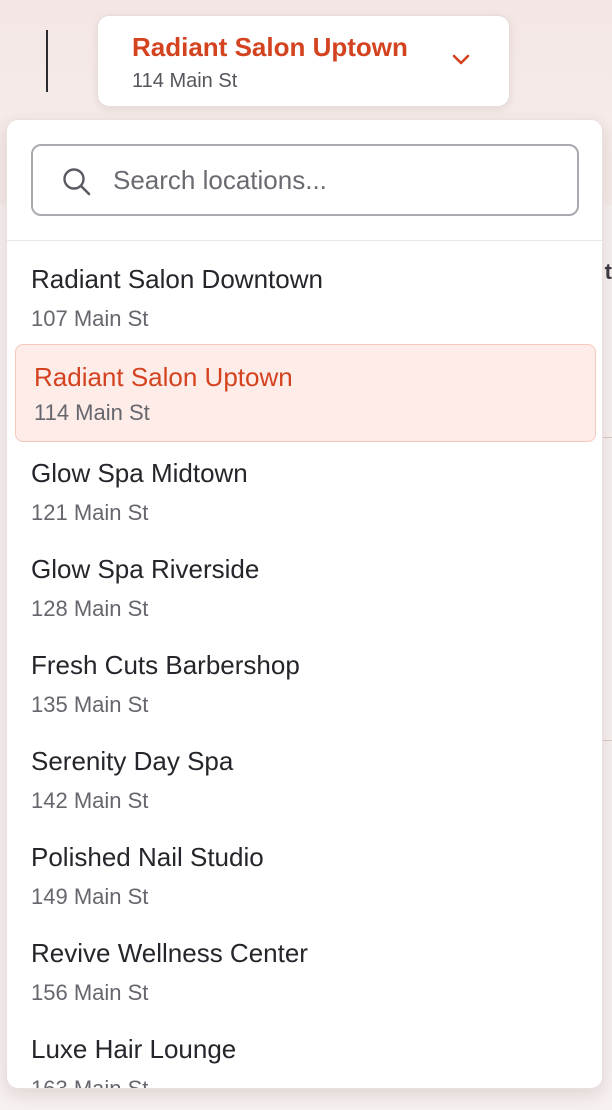  Describe the element at coordinates (90, 704) in the screenshot. I see `location-address: 135 Main St` at that location.